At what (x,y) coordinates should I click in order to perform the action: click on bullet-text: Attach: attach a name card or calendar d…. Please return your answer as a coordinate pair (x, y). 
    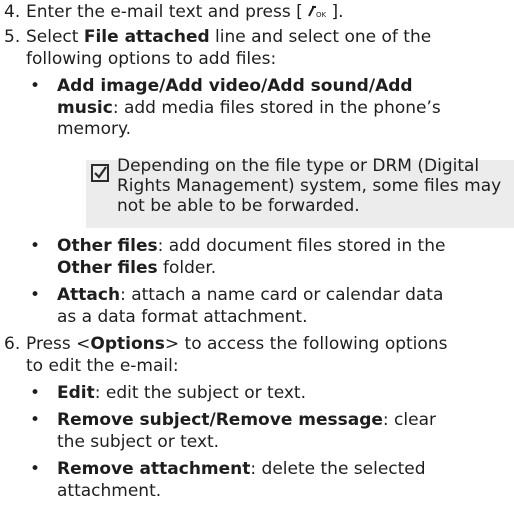
    Looking at the image, I should click on (285, 306).